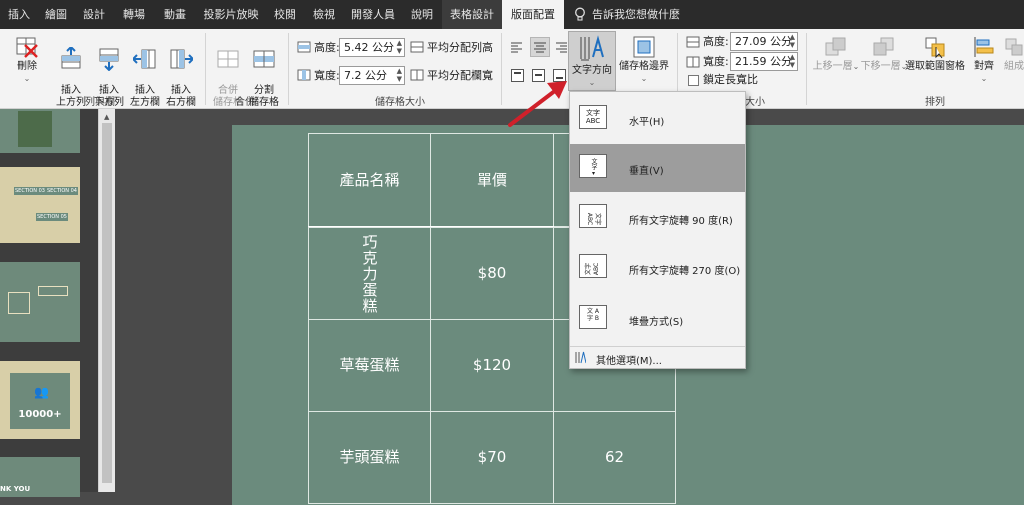 This screenshot has height=505, width=1024. I want to click on menu-item-rotate-270: 文字 ABC 所有文字旋轉 270 度(O), so click(657, 268).